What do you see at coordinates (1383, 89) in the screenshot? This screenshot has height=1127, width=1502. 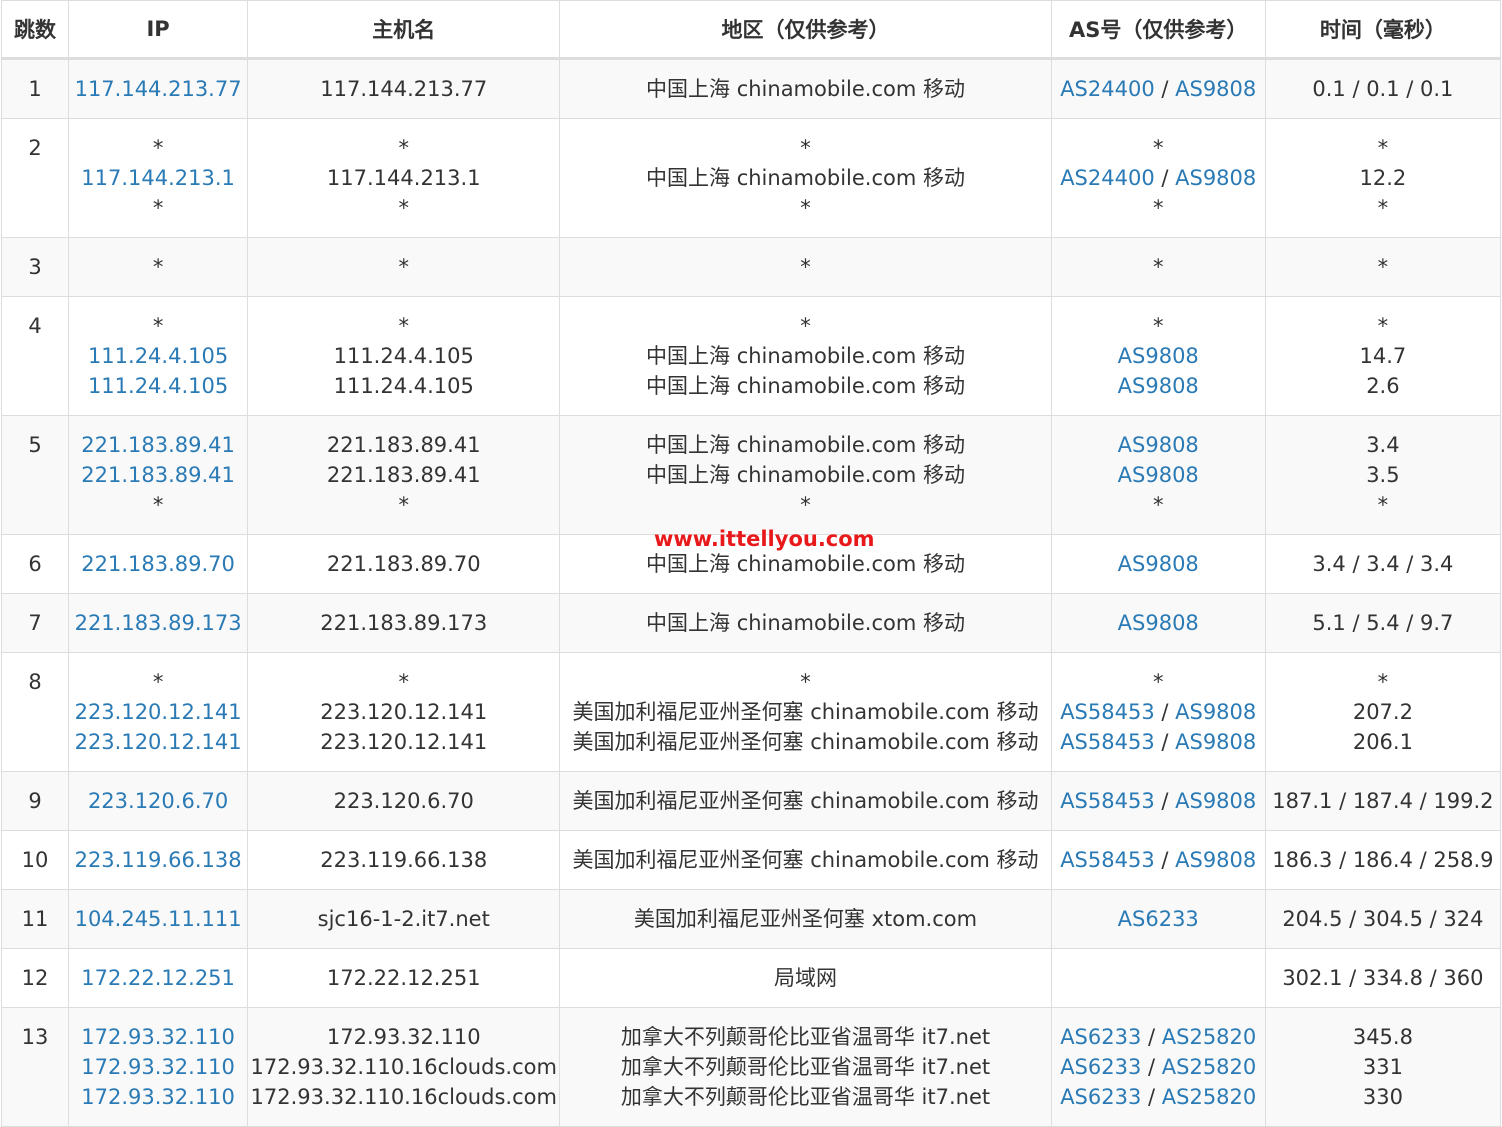 I see `time-text: 0.1 / 0.1 / 0.1` at bounding box center [1383, 89].